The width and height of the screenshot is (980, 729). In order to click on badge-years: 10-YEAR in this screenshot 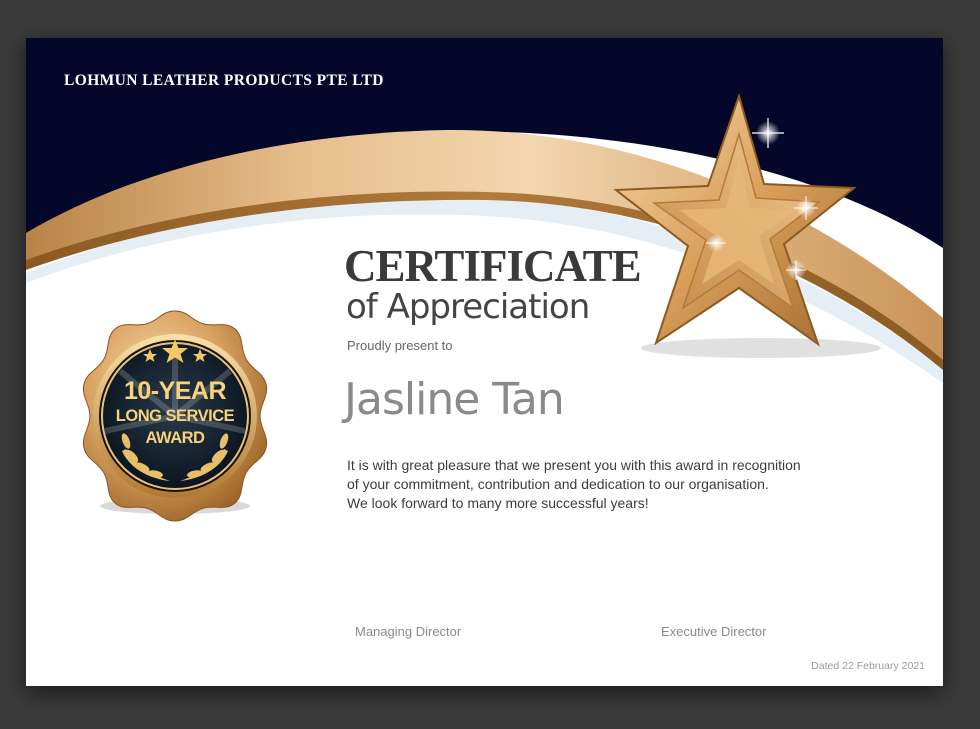, I will do `click(175, 391)`.